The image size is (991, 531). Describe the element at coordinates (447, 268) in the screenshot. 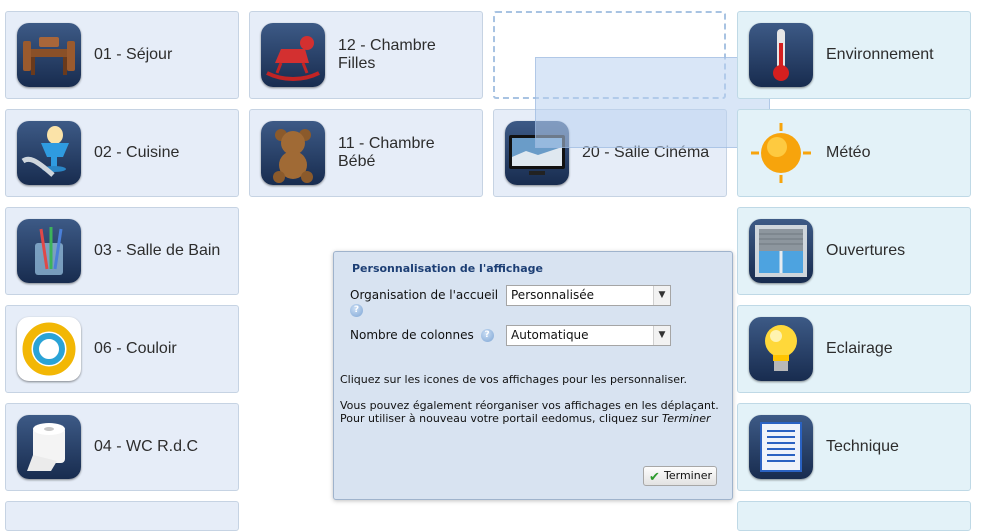

I see `panel-title: Personnalisation de l'affichage` at that location.